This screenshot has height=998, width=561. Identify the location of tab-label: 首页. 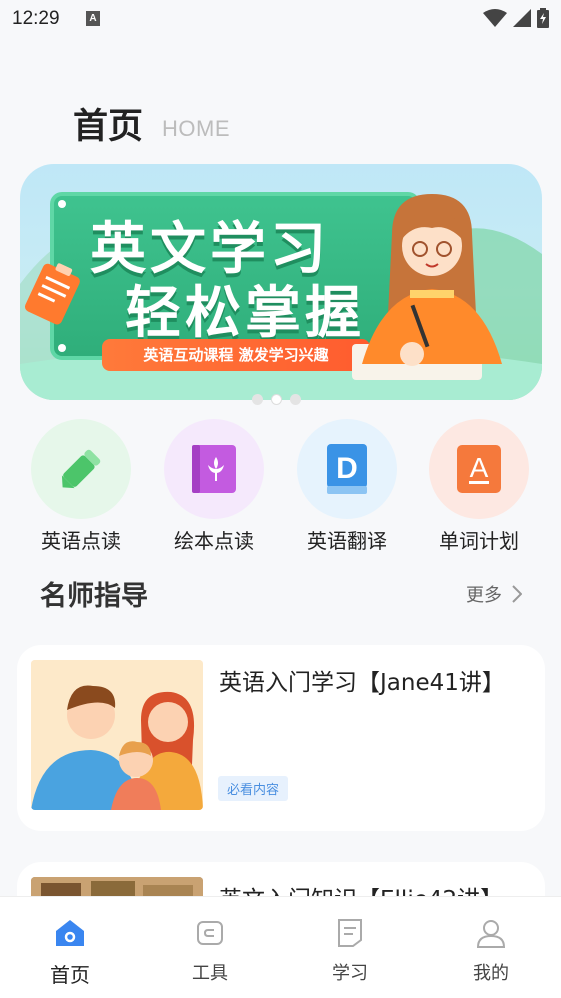
(70, 975).